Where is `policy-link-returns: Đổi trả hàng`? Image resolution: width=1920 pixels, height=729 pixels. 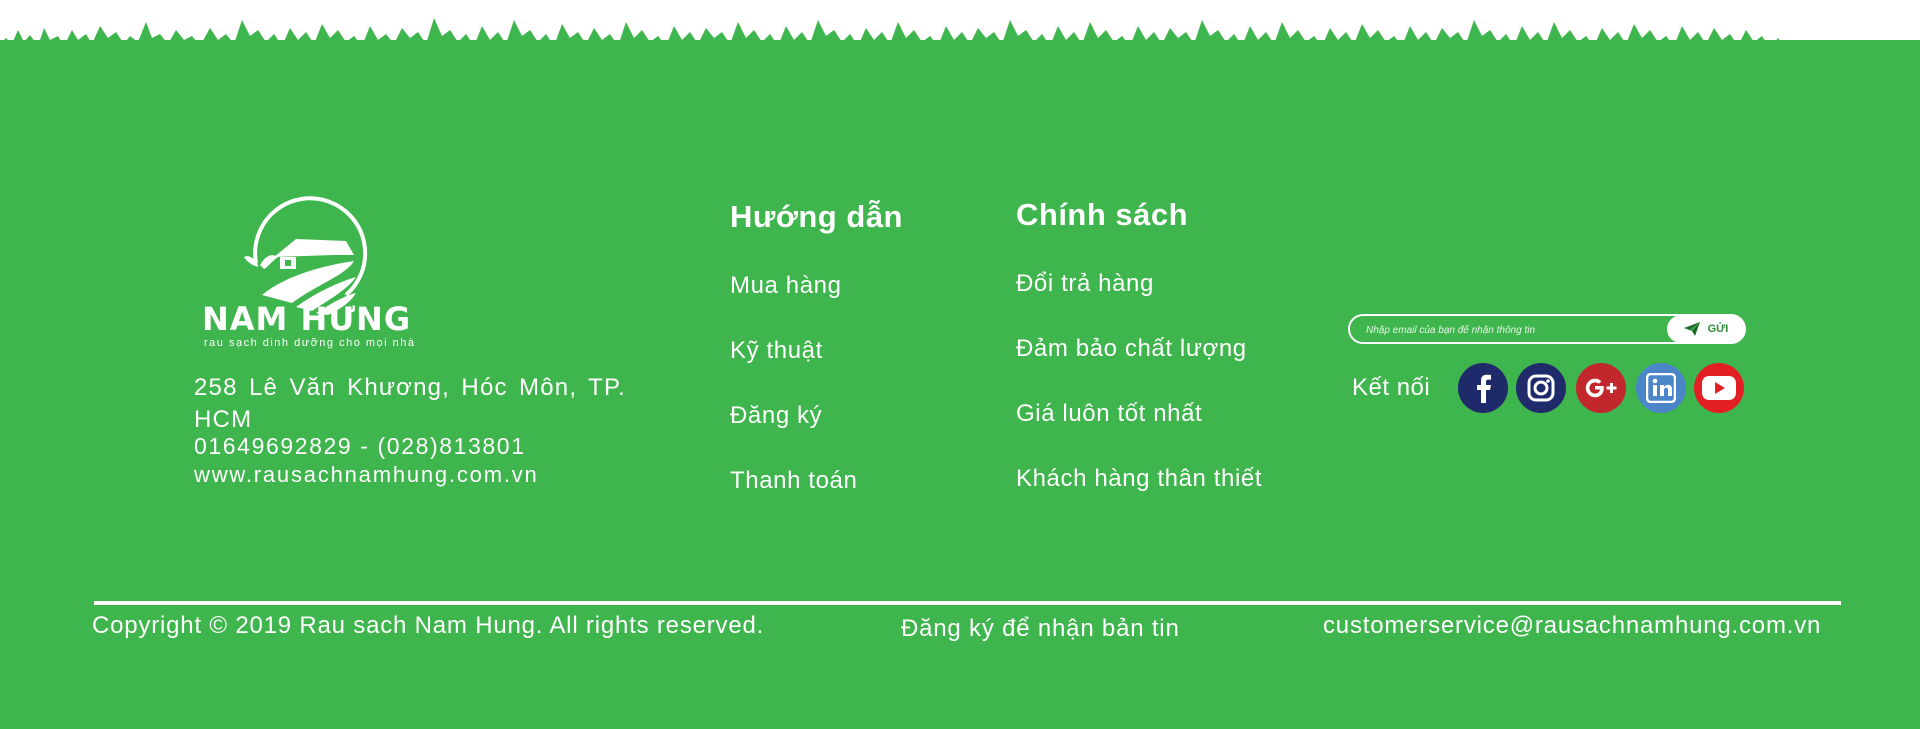
policy-link-returns: Đổi trả hàng is located at coordinates (1085, 284).